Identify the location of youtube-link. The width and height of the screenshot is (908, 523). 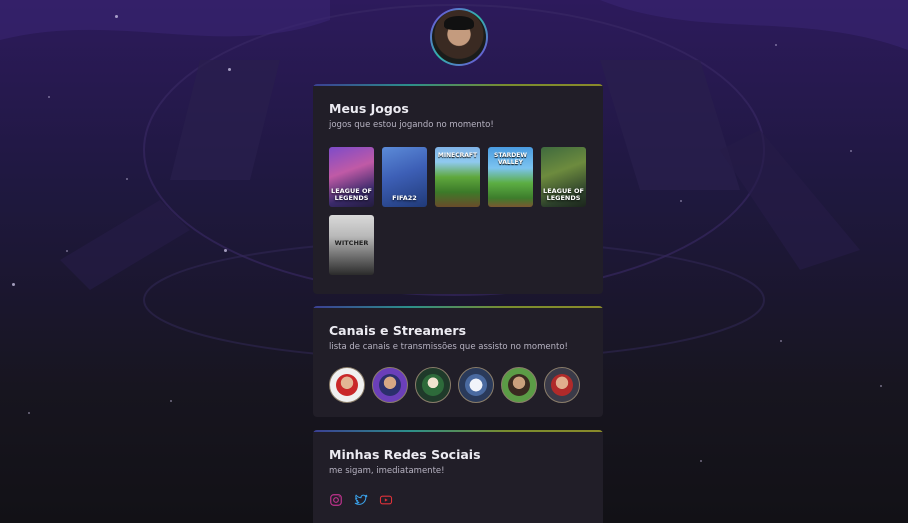
(386, 501).